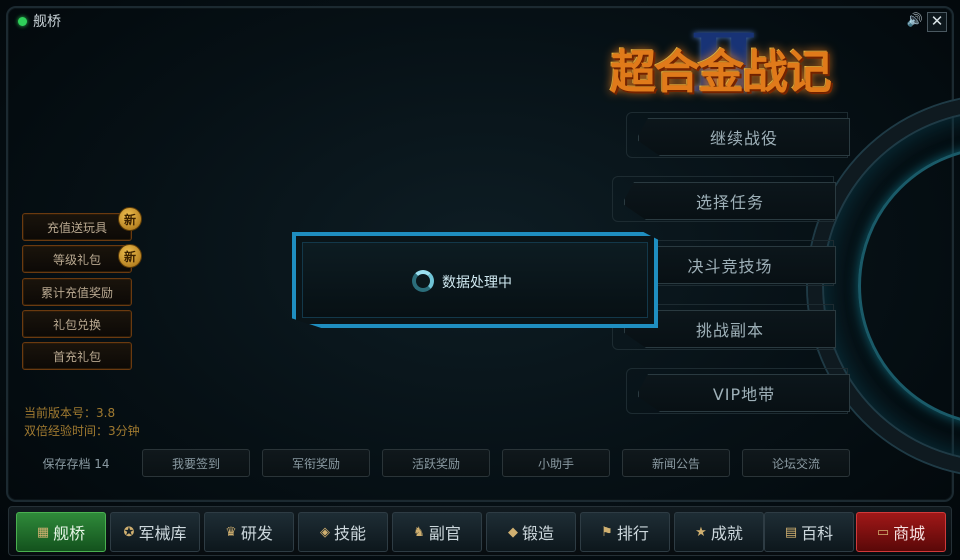 The height and width of the screenshot is (560, 960). I want to click on loading-message: 数据处理中, so click(477, 283).